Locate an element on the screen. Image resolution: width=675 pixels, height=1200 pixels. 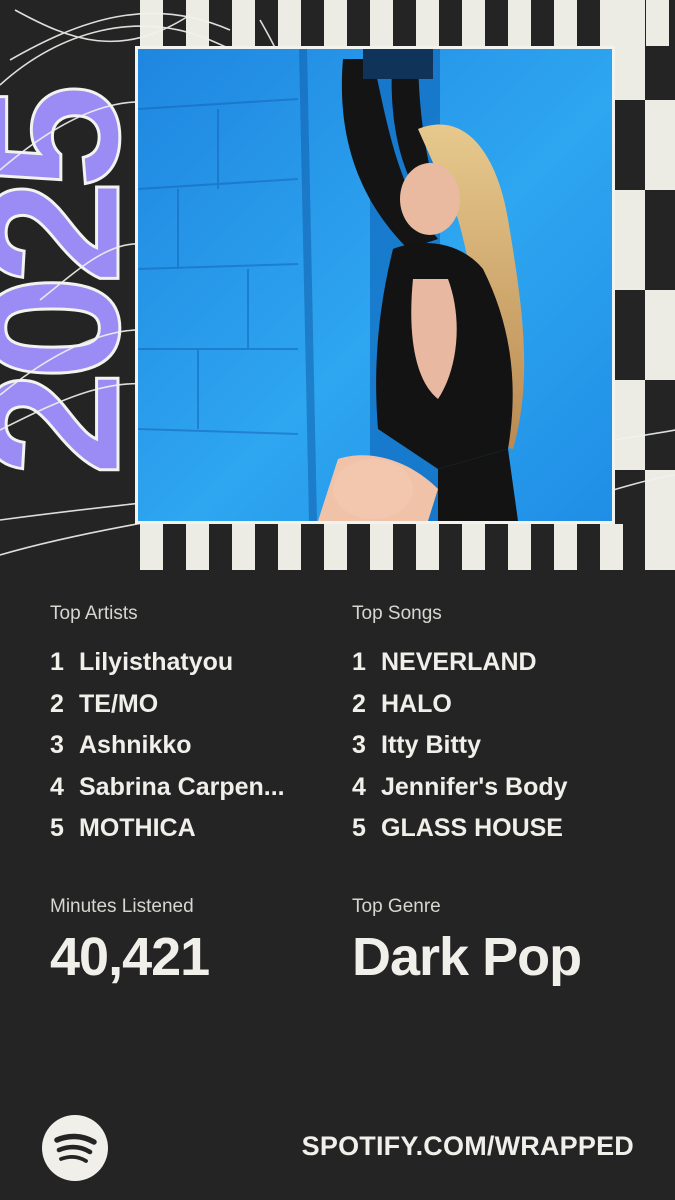
artist-row: 1 Lilyisthatyou is located at coordinates (200, 663).